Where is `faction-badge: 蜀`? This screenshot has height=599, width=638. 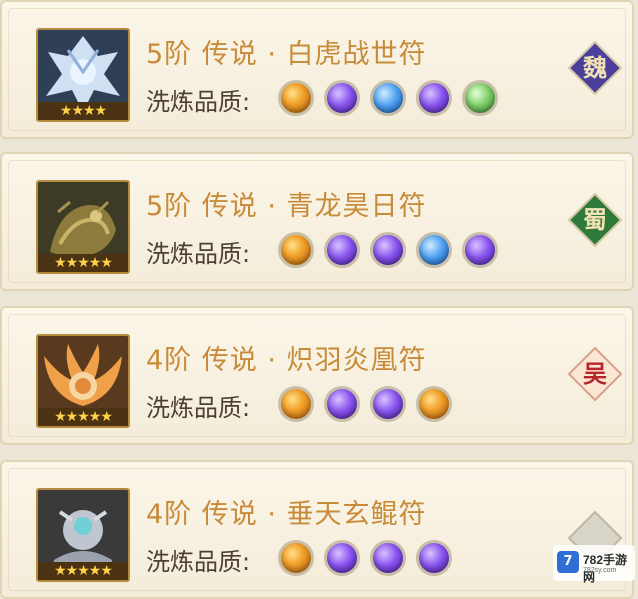 faction-badge: 蜀 is located at coordinates (595, 220).